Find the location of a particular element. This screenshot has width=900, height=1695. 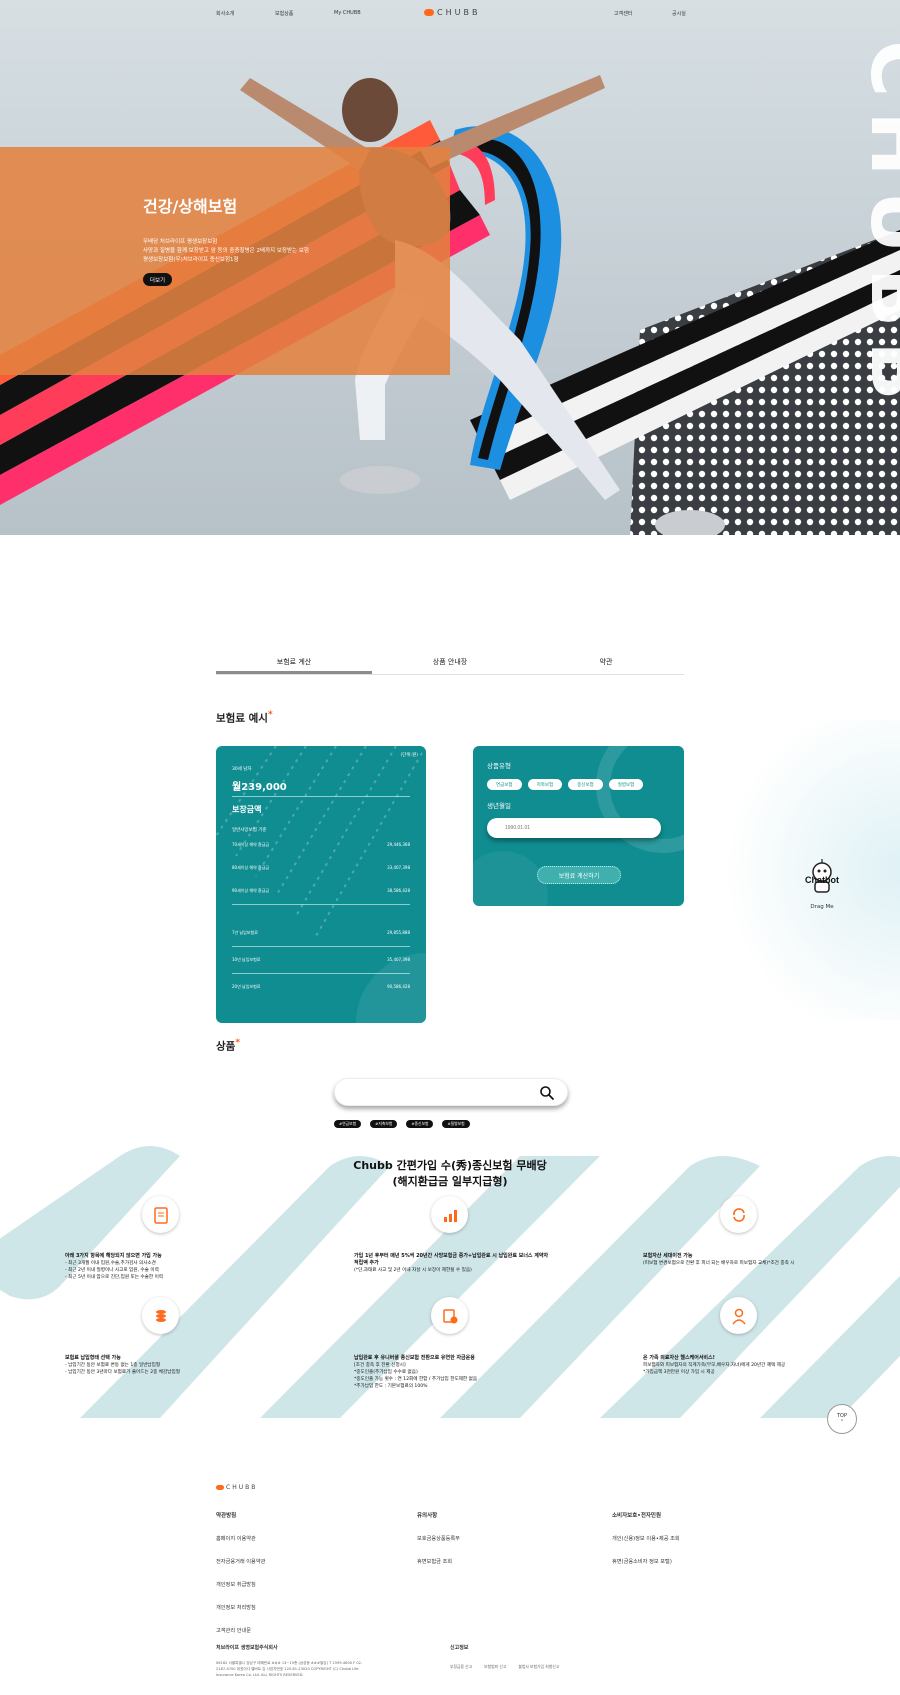

row-value: 29,855,888 is located at coordinates (398, 932).